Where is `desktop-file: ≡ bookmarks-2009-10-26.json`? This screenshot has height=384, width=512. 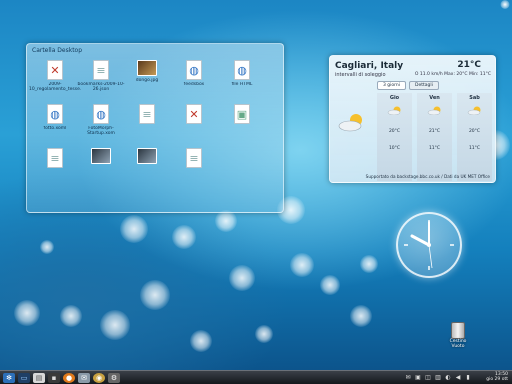
desktop-file: ≡ bookmarks-2009-10-26.json is located at coordinates (101, 76).